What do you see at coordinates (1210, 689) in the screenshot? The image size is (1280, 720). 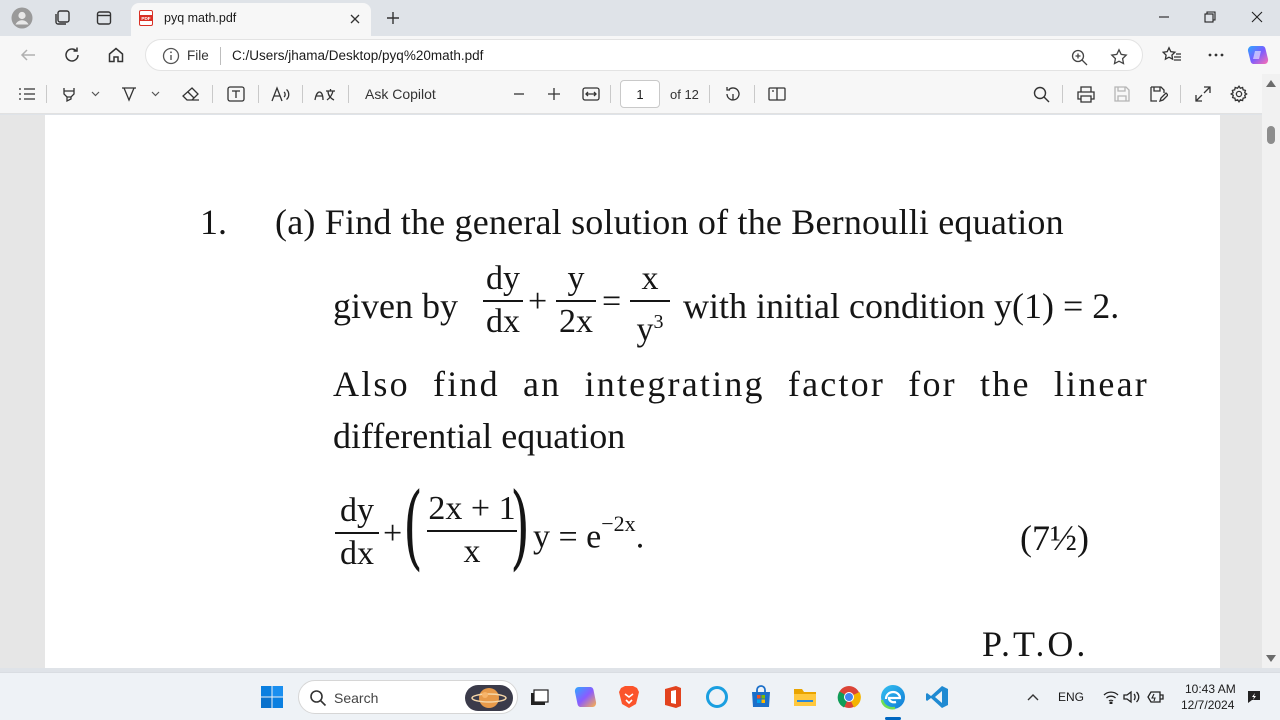 I see `clock-time: 10:43 AM` at bounding box center [1210, 689].